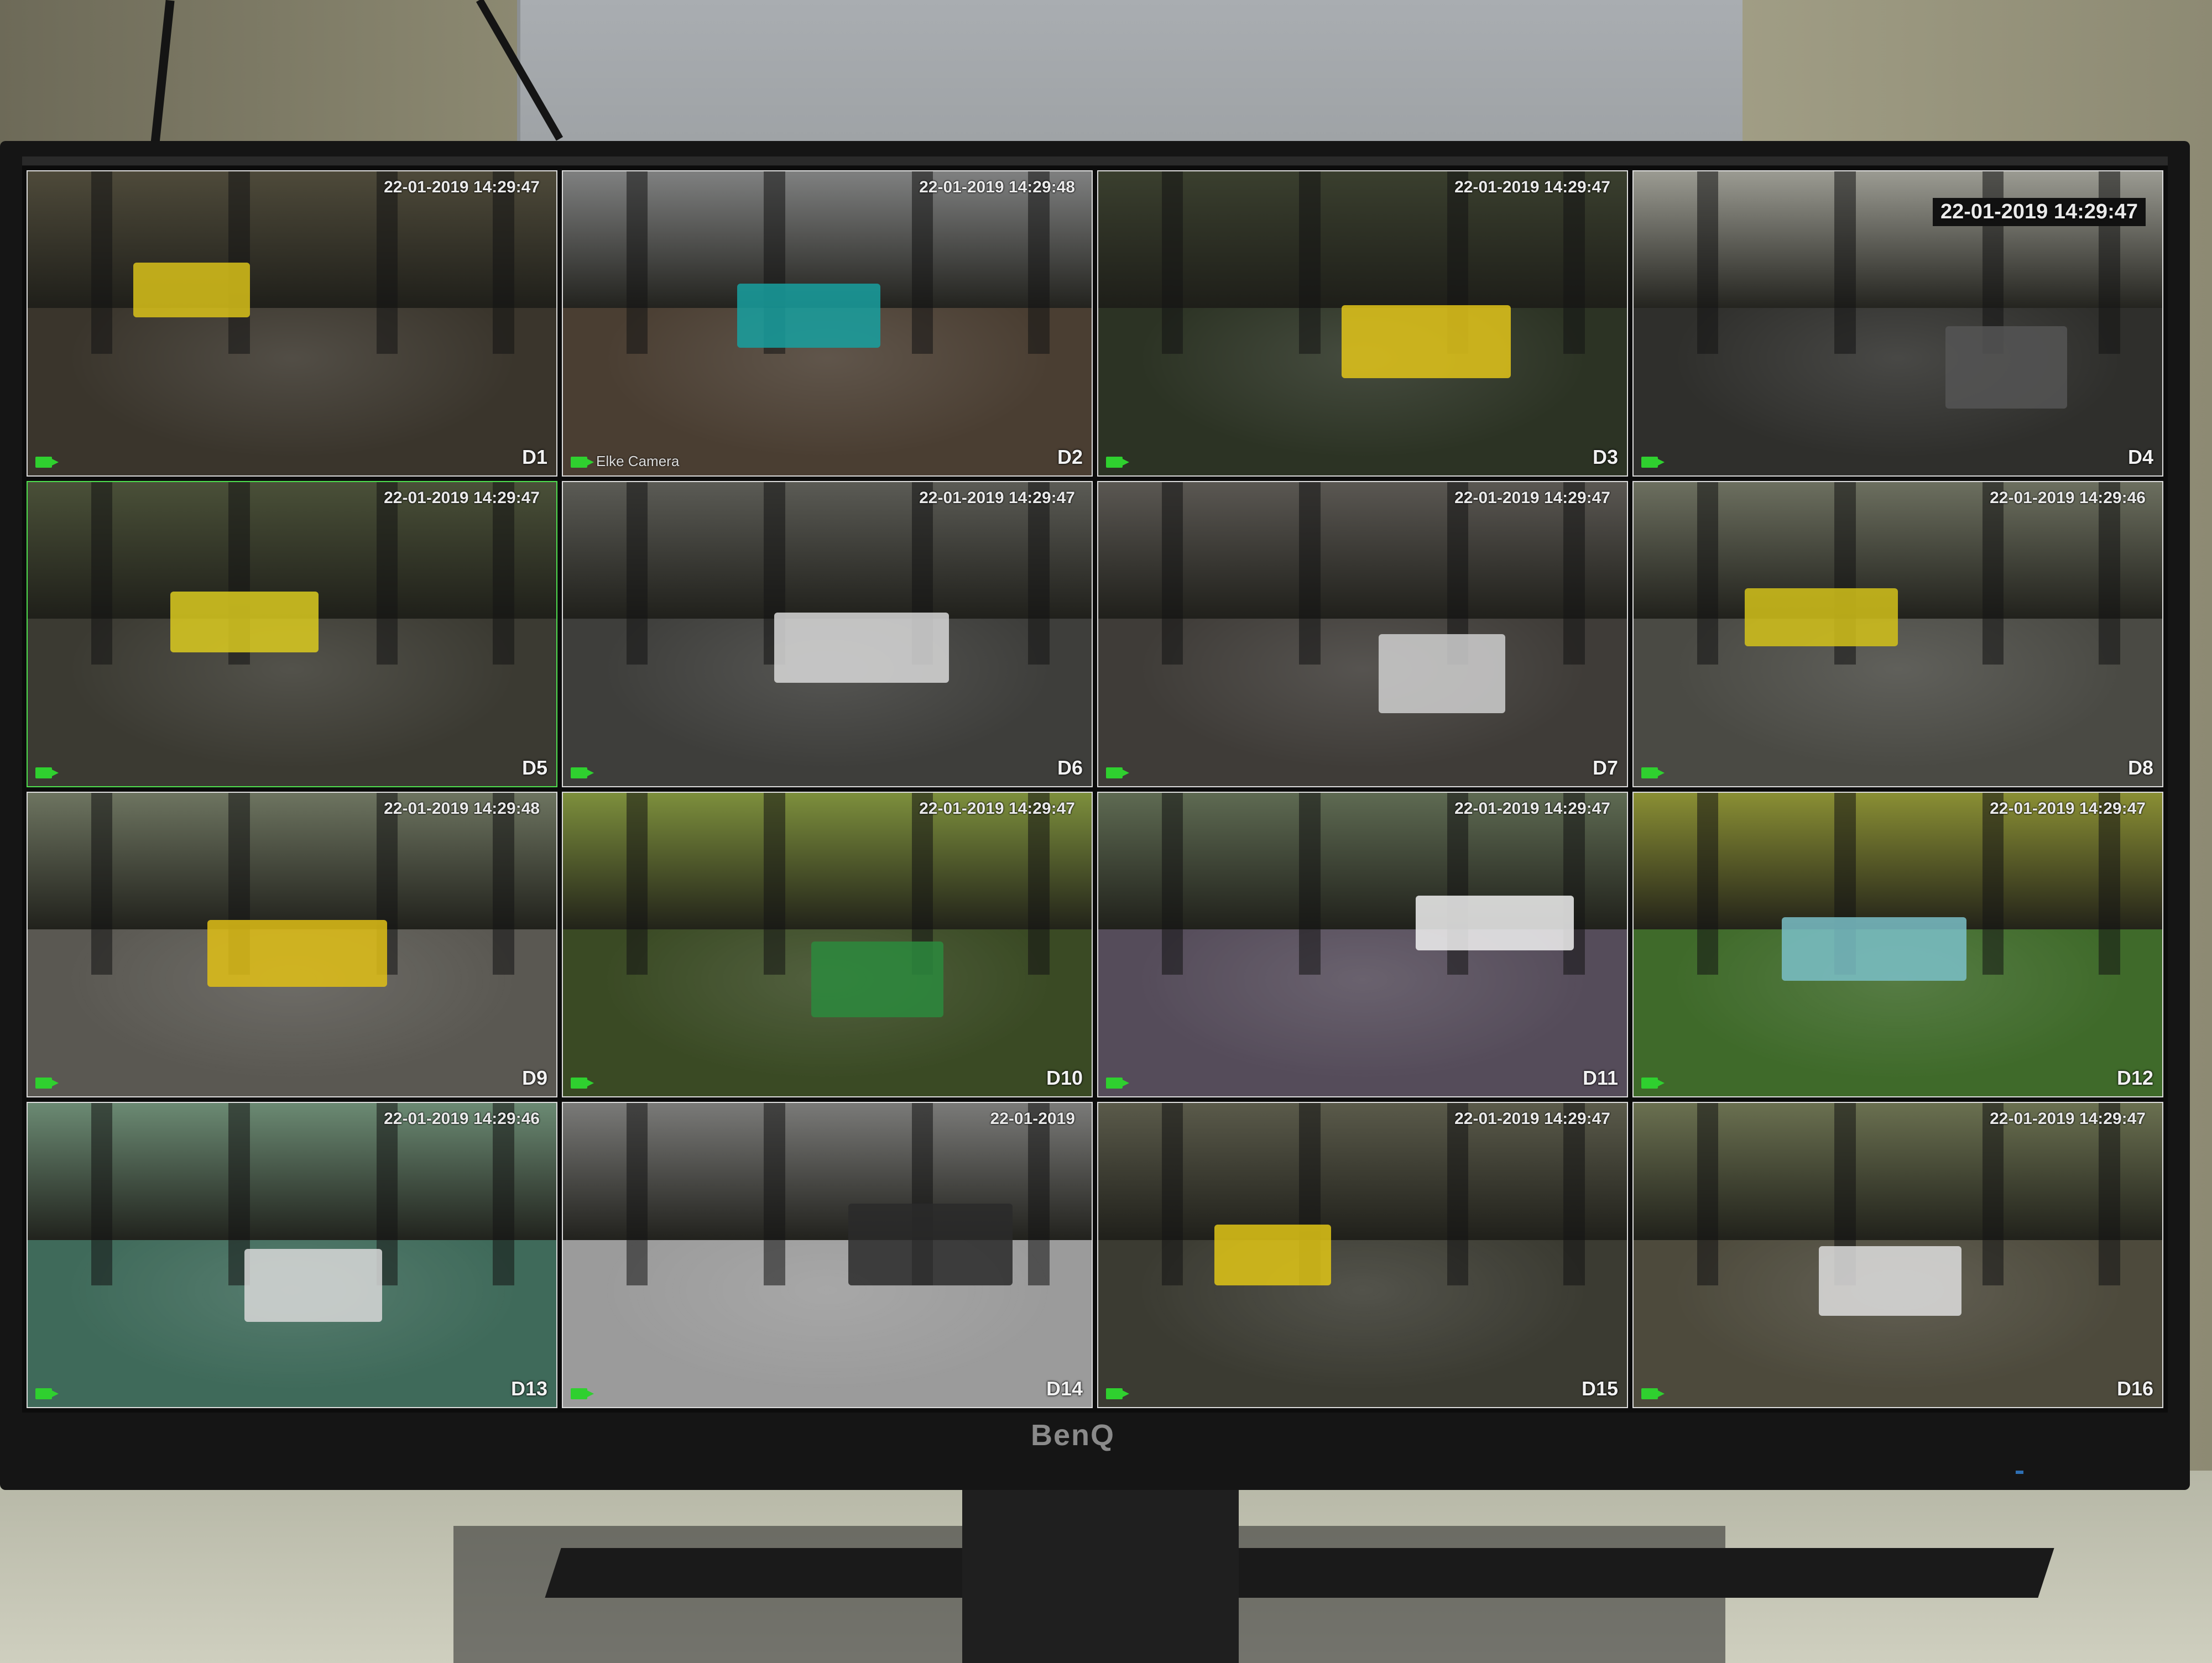  Describe the element at coordinates (1070, 767) in the screenshot. I see `channel-label: D6` at that location.